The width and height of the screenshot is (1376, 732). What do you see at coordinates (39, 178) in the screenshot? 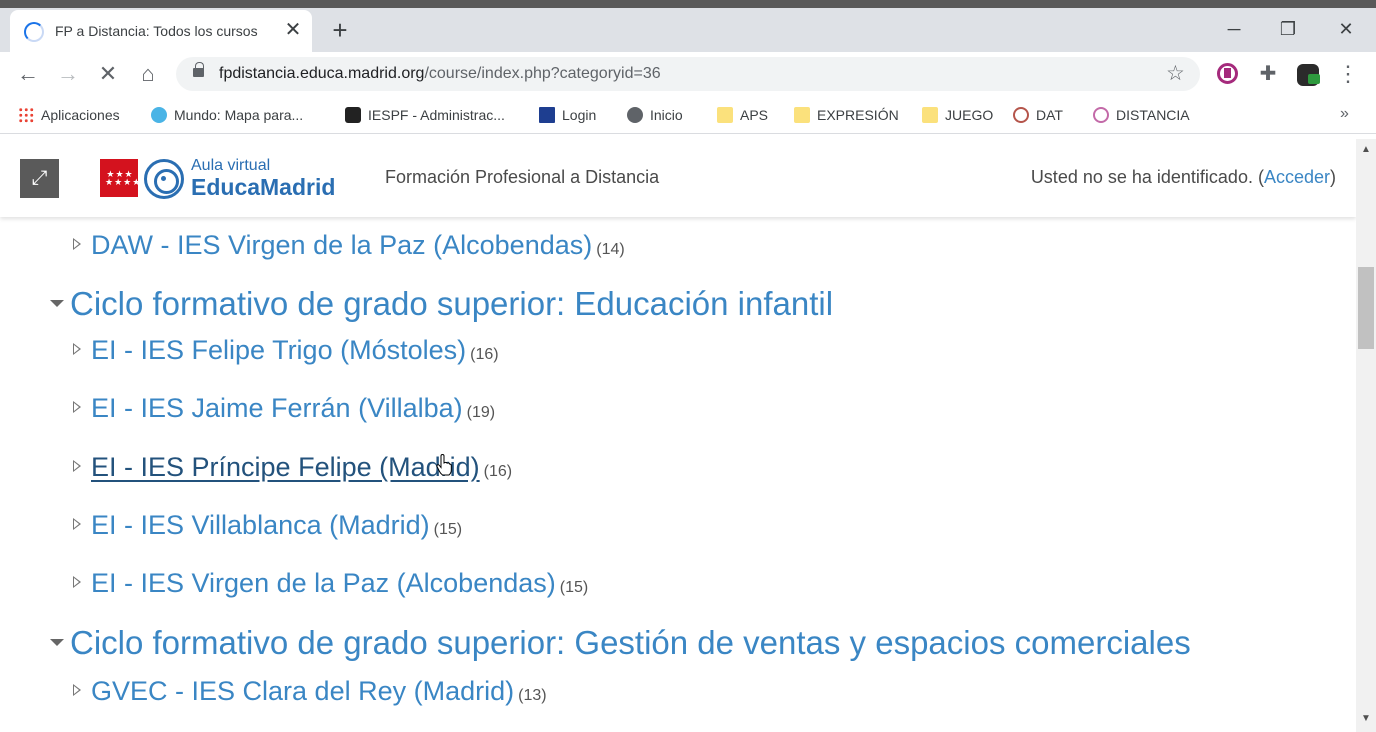
I see `expand-icon: ⤢` at bounding box center [39, 178].